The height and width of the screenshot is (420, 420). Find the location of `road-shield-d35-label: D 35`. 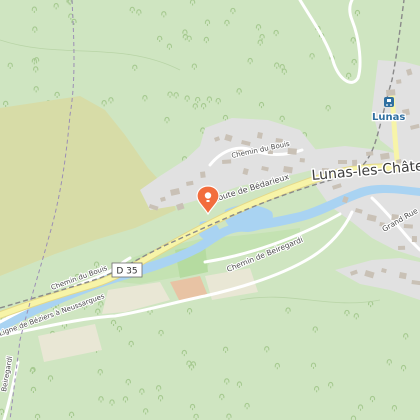

road-shield-d35-label: D 35 is located at coordinates (126, 272).